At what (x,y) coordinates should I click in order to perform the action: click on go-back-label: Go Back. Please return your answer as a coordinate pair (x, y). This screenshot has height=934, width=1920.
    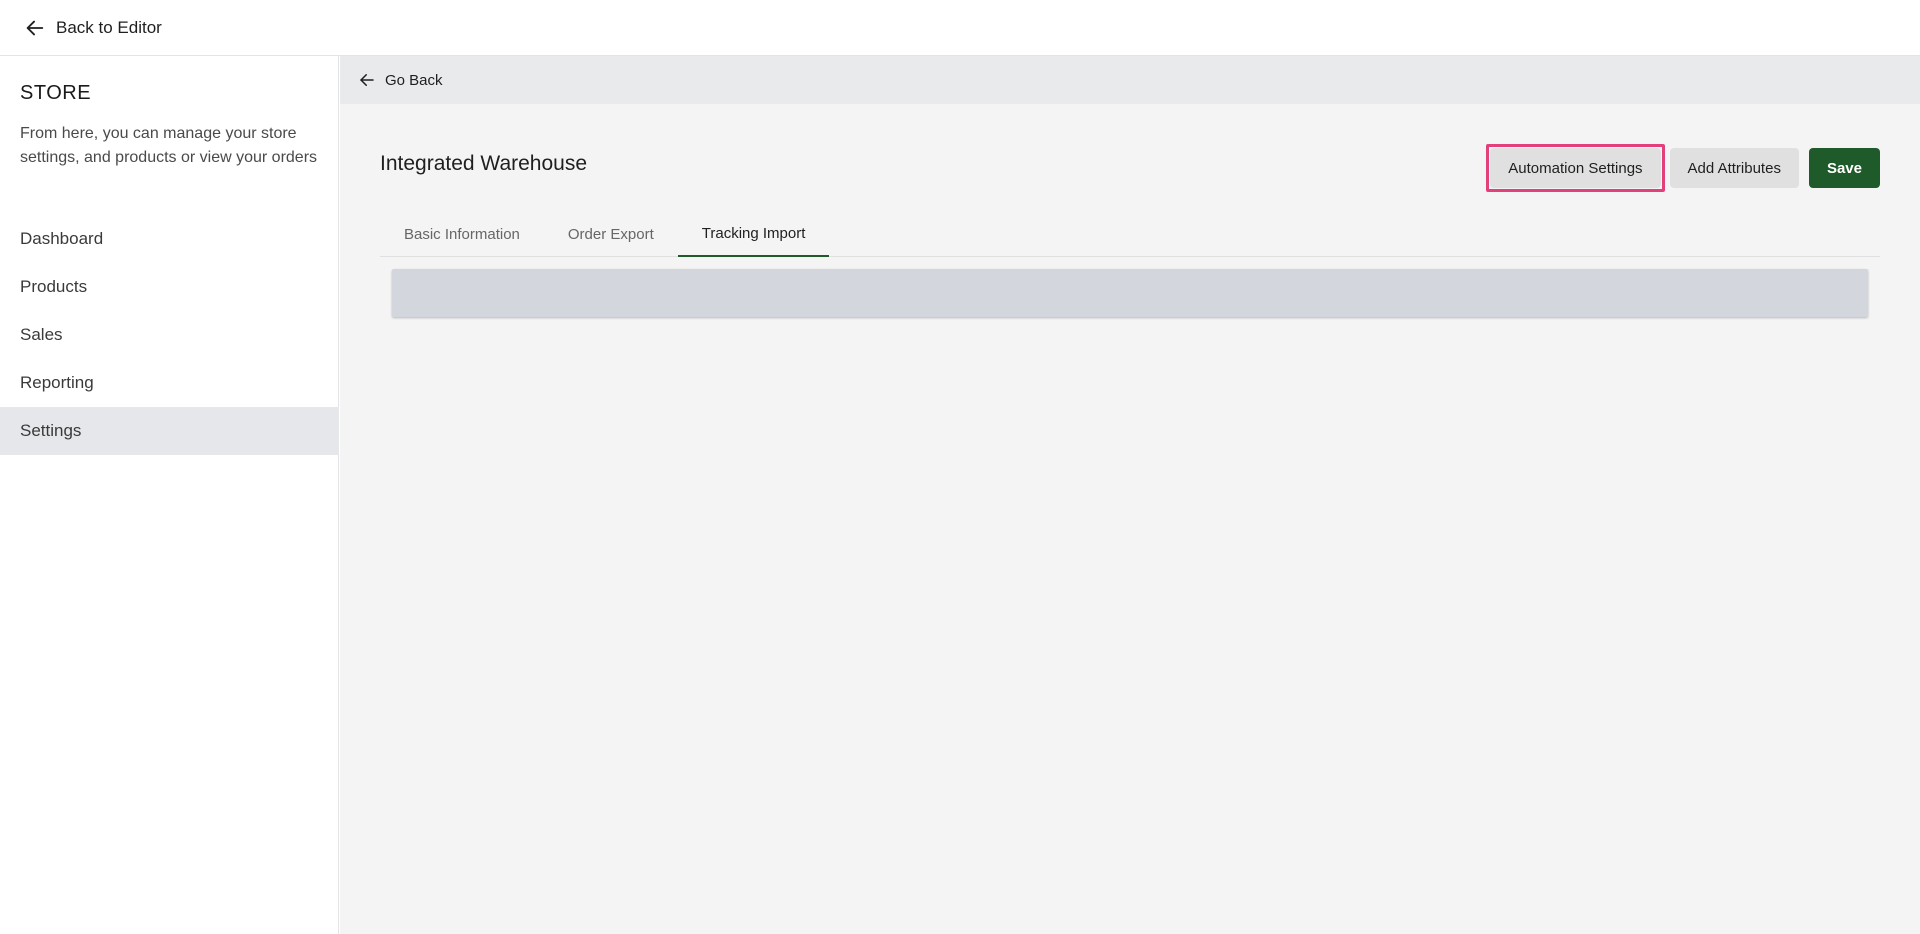
    Looking at the image, I should click on (414, 80).